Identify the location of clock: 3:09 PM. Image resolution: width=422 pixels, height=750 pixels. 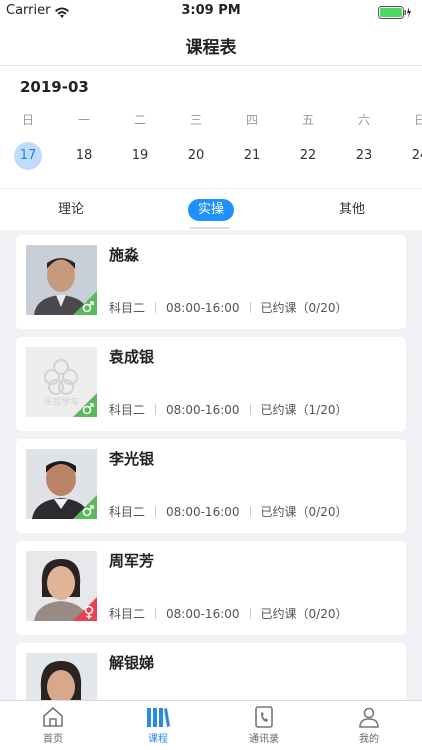
(211, 10).